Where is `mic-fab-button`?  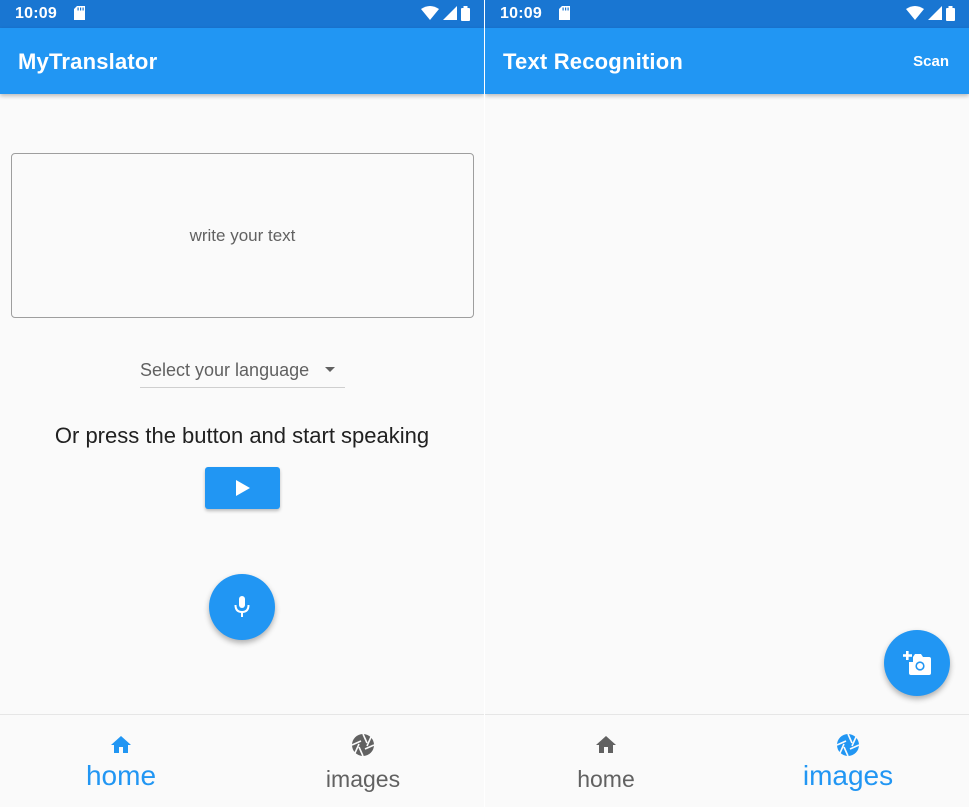
mic-fab-button is located at coordinates (242, 607).